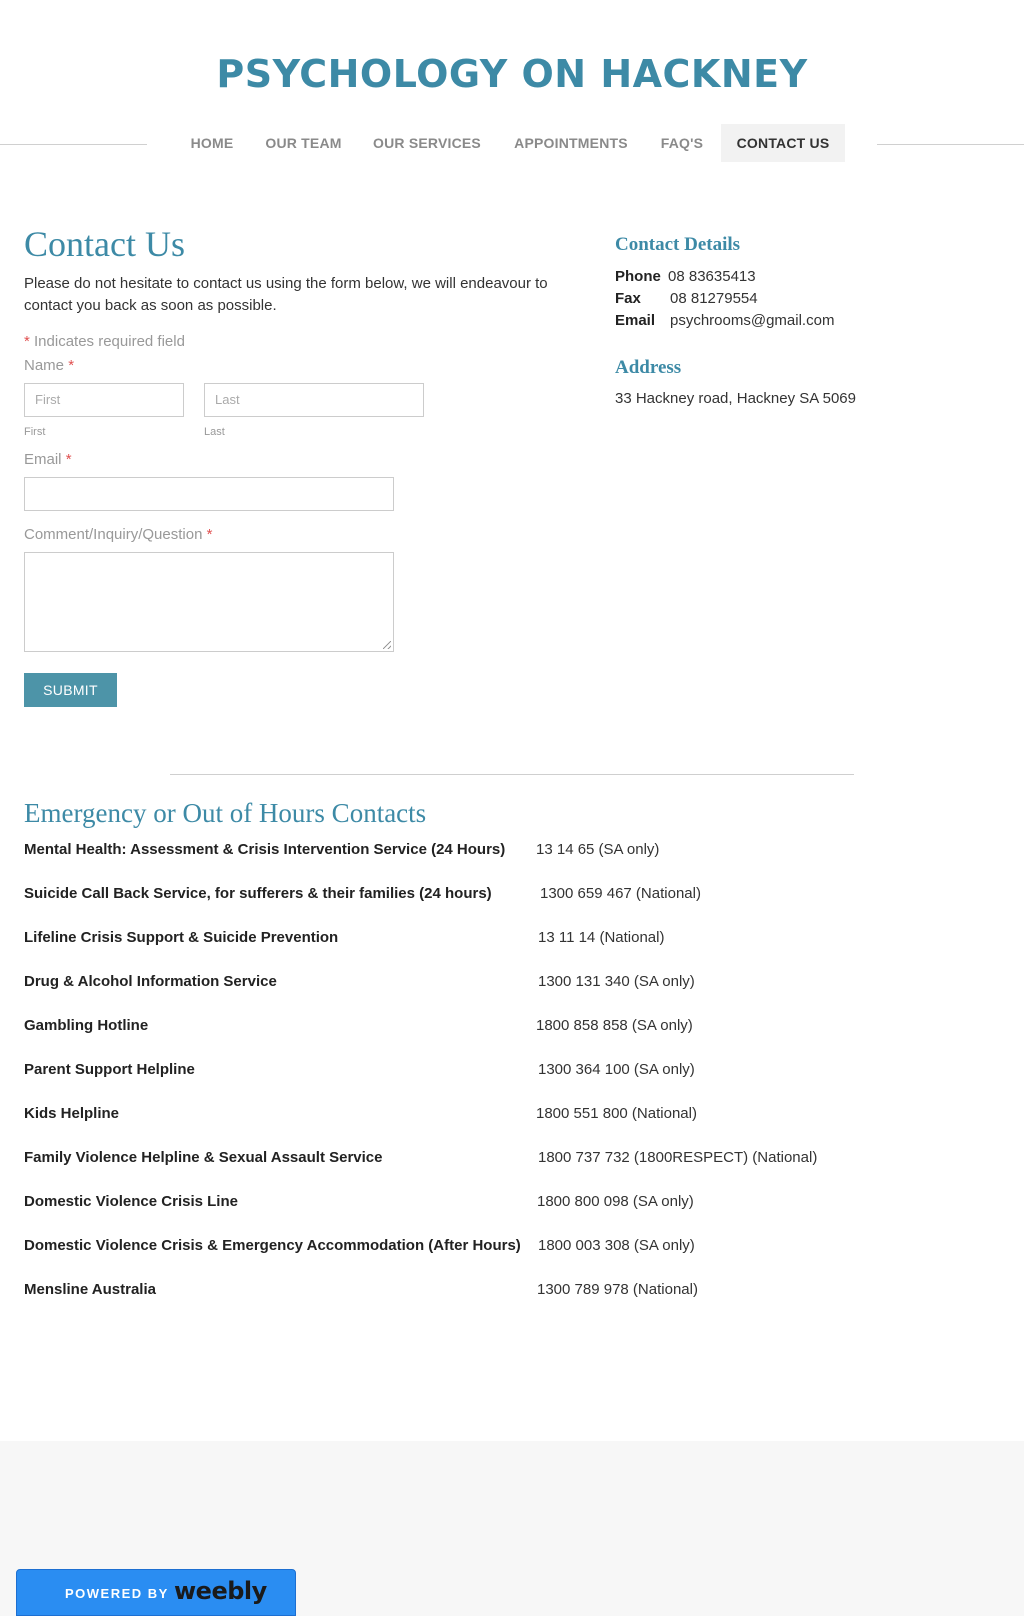  I want to click on service-name: Gambling Hotline, so click(86, 1025).